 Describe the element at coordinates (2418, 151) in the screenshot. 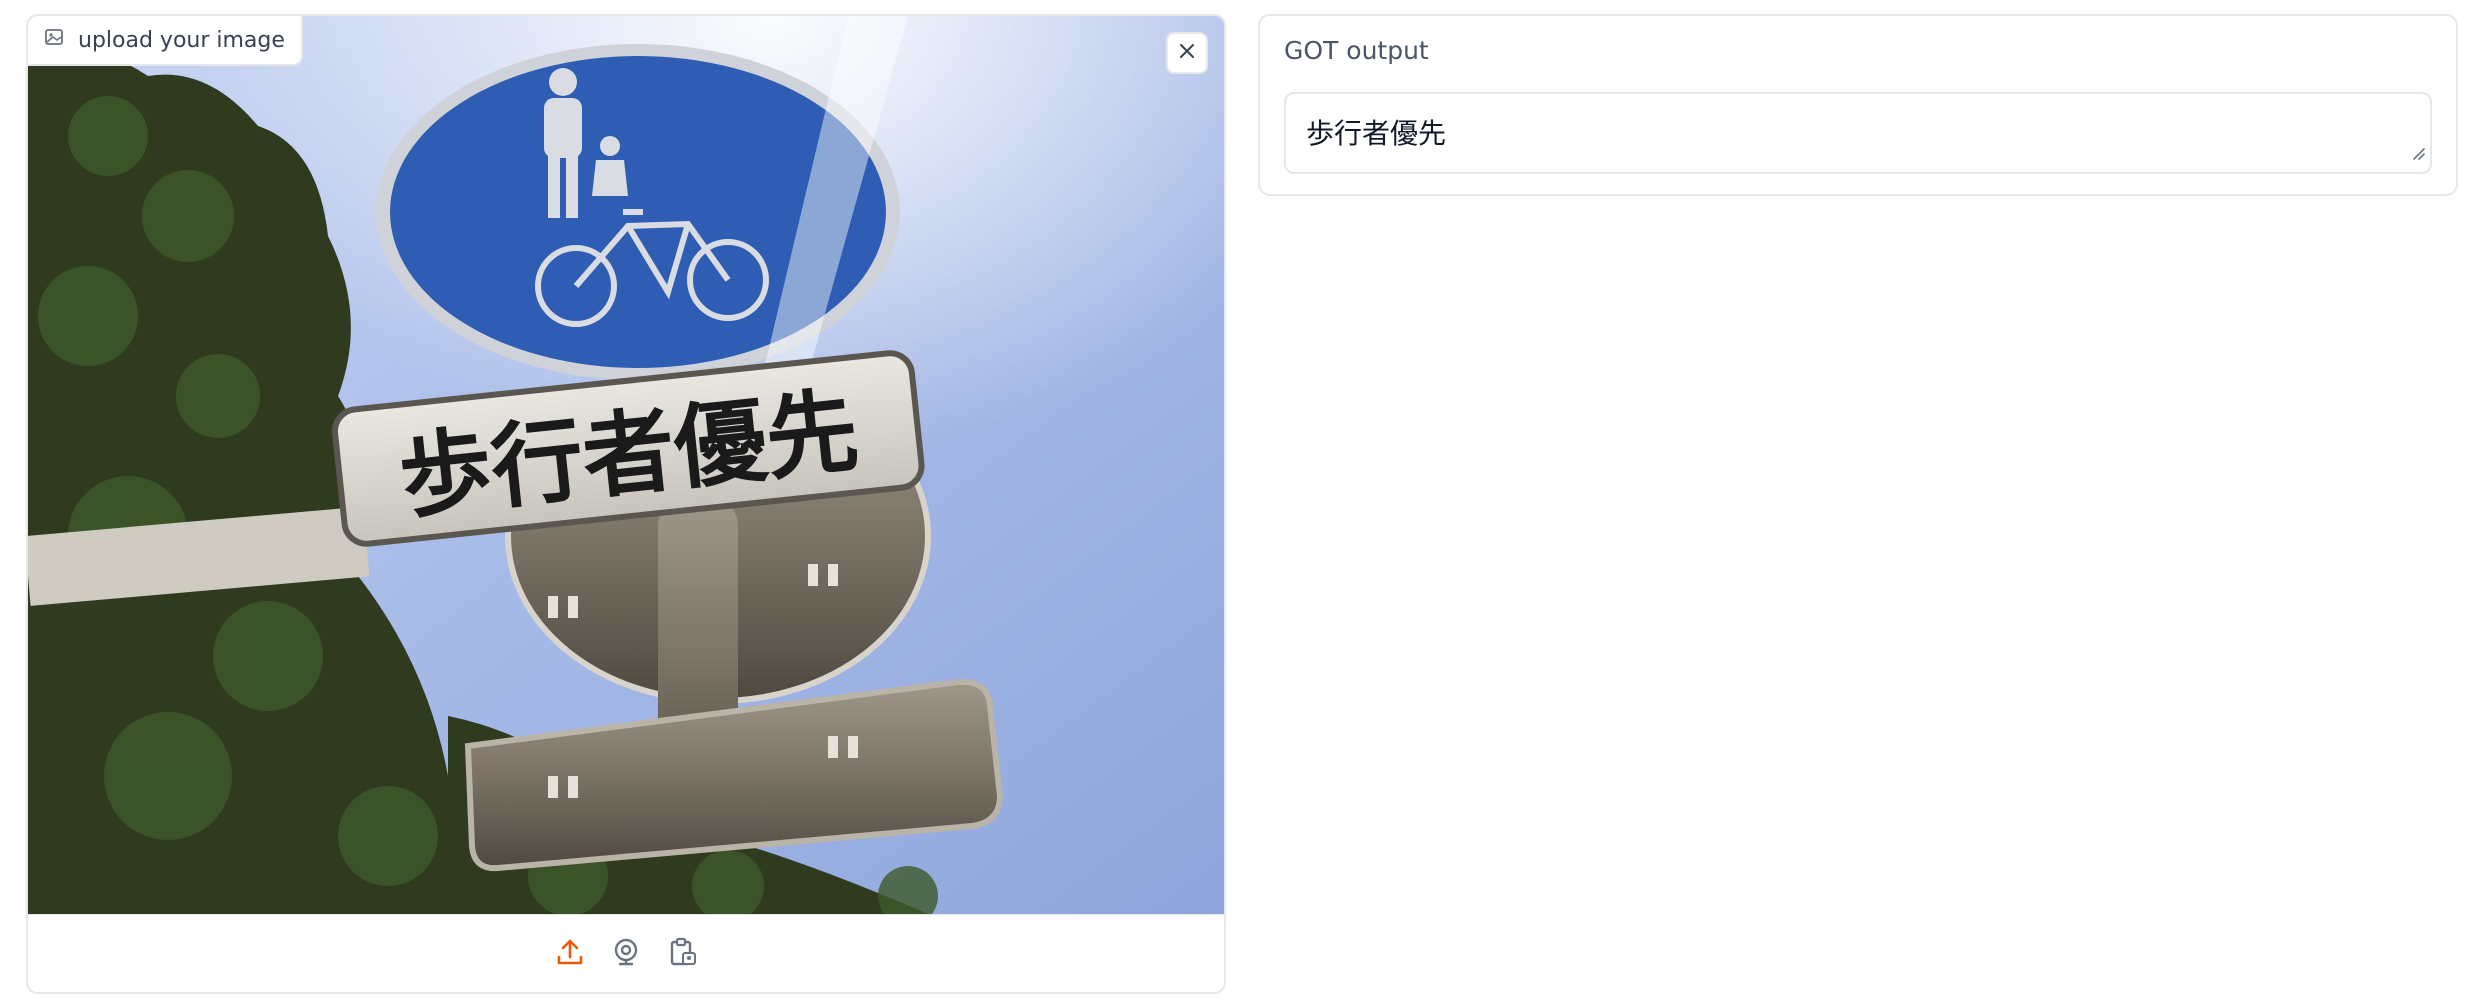

I see `resize-handle-icon` at that location.